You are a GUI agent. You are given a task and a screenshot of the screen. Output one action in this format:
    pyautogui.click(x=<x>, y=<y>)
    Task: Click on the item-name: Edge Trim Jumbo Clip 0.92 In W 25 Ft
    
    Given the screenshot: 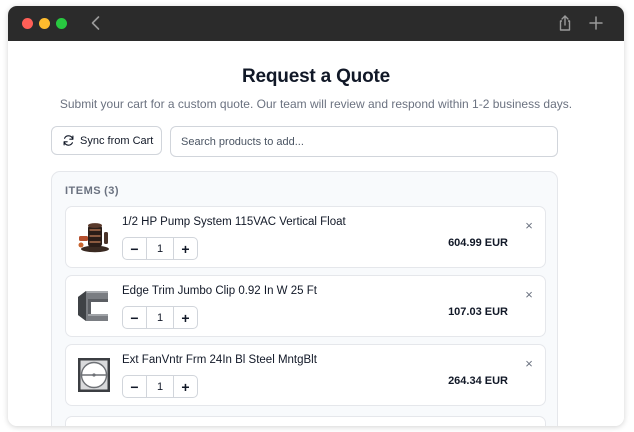 What is the action you would take?
    pyautogui.click(x=219, y=291)
    